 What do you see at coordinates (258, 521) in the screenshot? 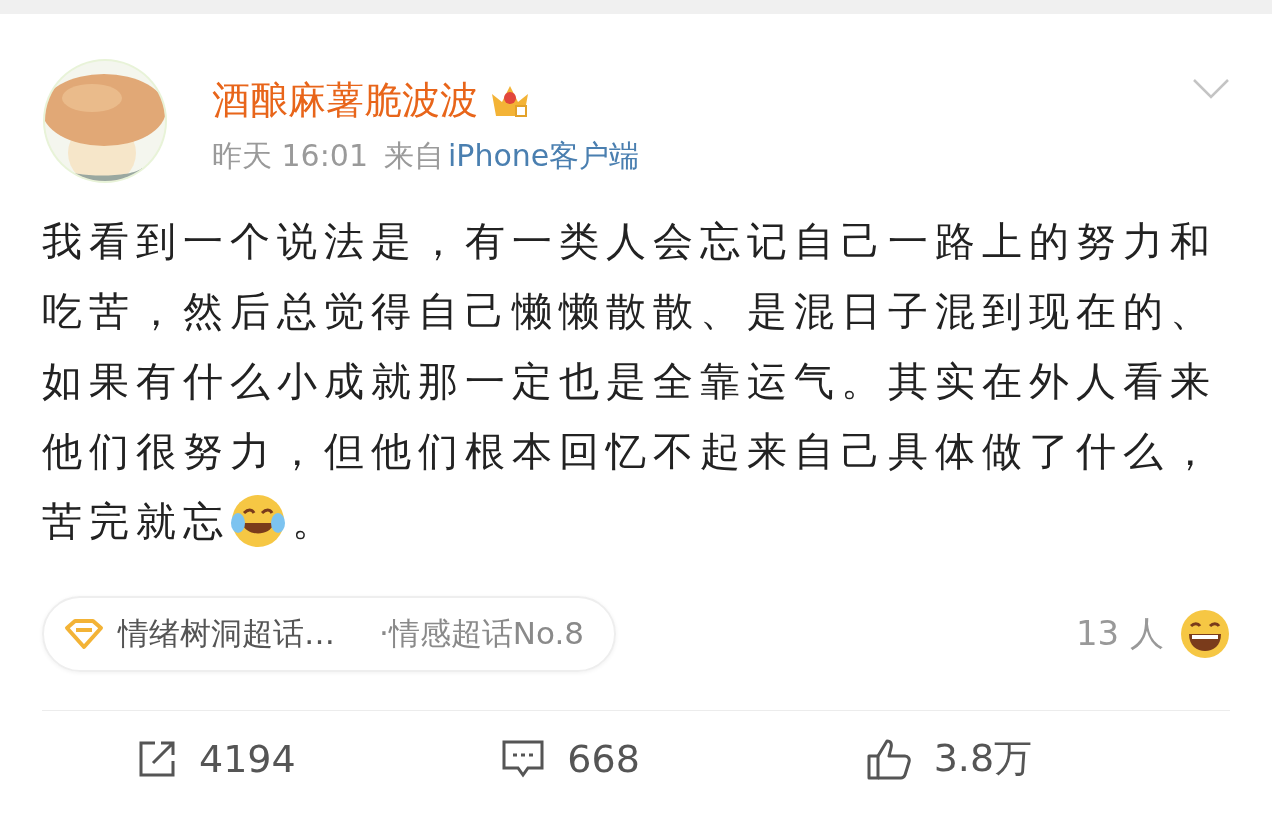
I see `laughing-tears-emoji-icon` at bounding box center [258, 521].